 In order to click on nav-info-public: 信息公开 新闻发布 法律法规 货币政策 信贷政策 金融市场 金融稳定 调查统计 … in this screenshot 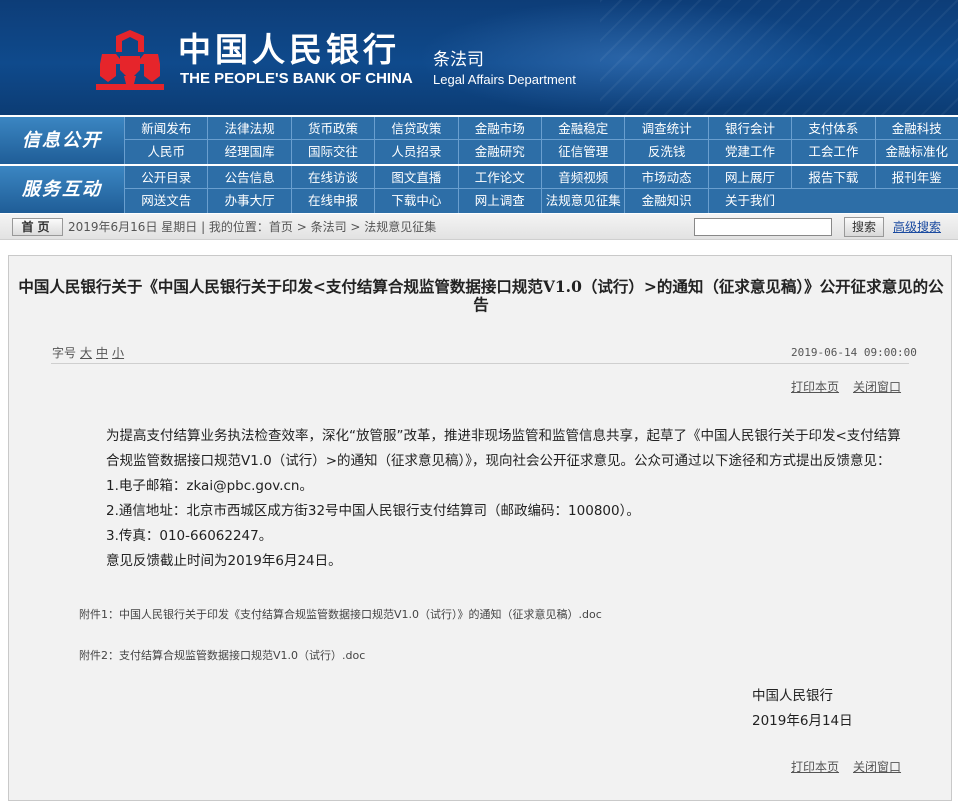, I will do `click(479, 140)`.